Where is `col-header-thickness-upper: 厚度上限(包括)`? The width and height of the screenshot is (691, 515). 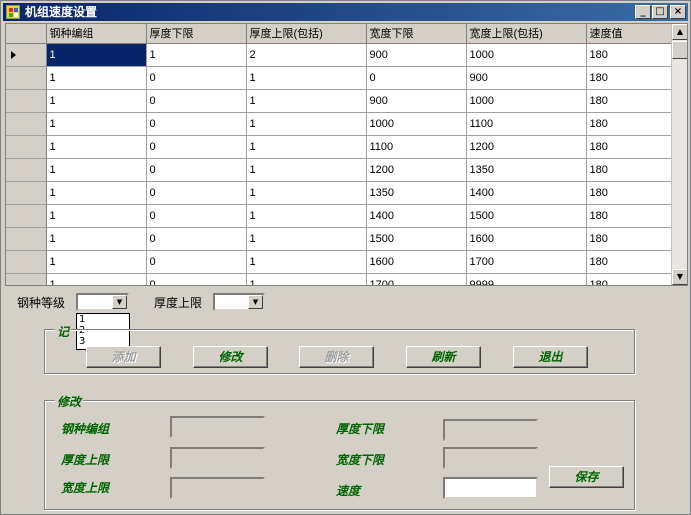 col-header-thickness-upper: 厚度上限(包括) is located at coordinates (306, 34).